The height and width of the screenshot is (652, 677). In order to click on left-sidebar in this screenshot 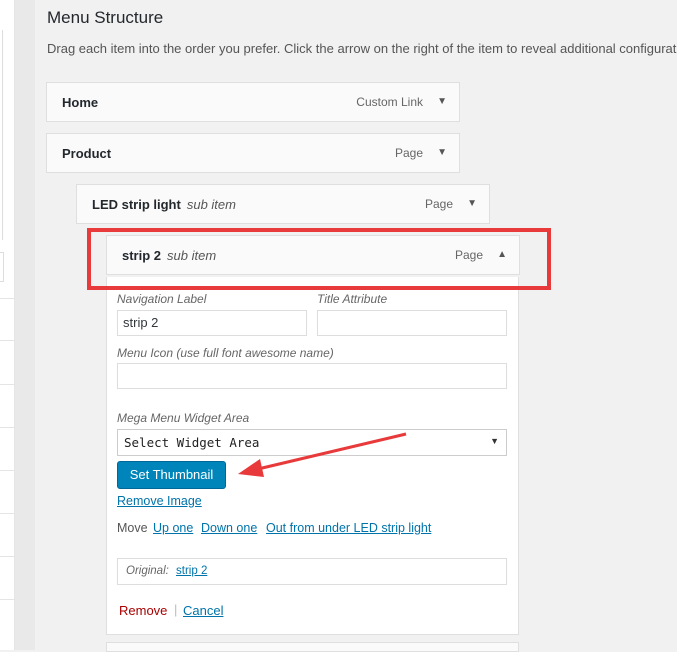, I will do `click(7, 325)`.